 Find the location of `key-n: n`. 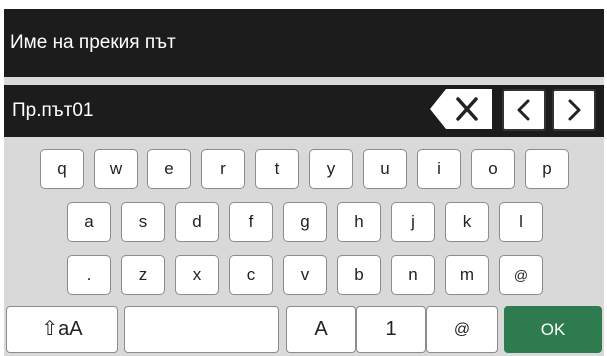

key-n: n is located at coordinates (413, 275).